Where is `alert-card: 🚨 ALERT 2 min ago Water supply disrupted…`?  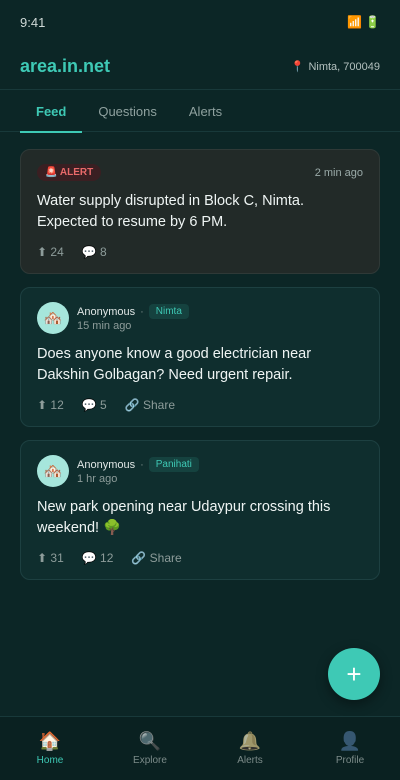 alert-card: 🚨 ALERT 2 min ago Water supply disrupted… is located at coordinates (200, 211).